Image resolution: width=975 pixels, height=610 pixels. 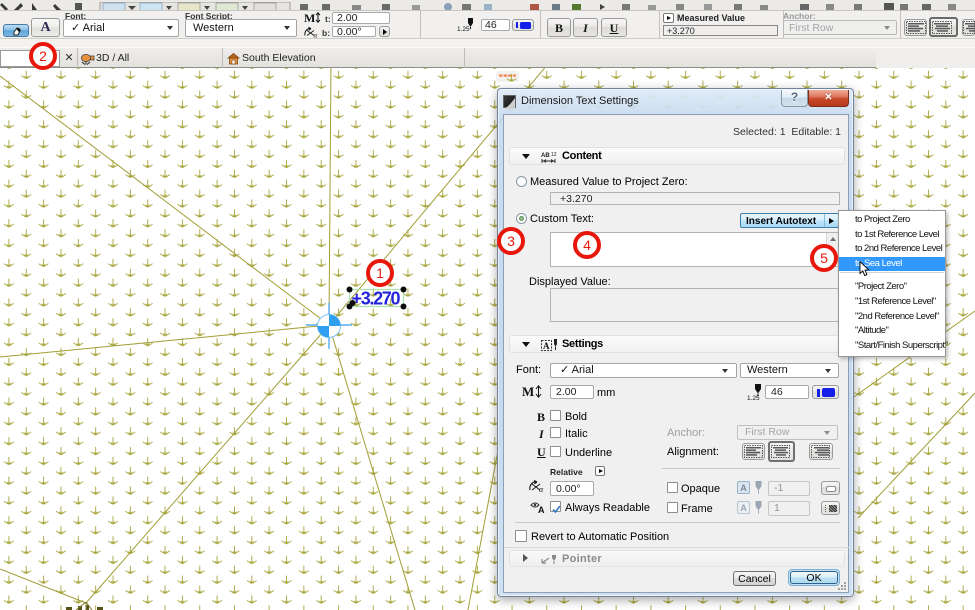 What do you see at coordinates (554, 155) in the screenshot?
I see `svg-text: 12` at bounding box center [554, 155].